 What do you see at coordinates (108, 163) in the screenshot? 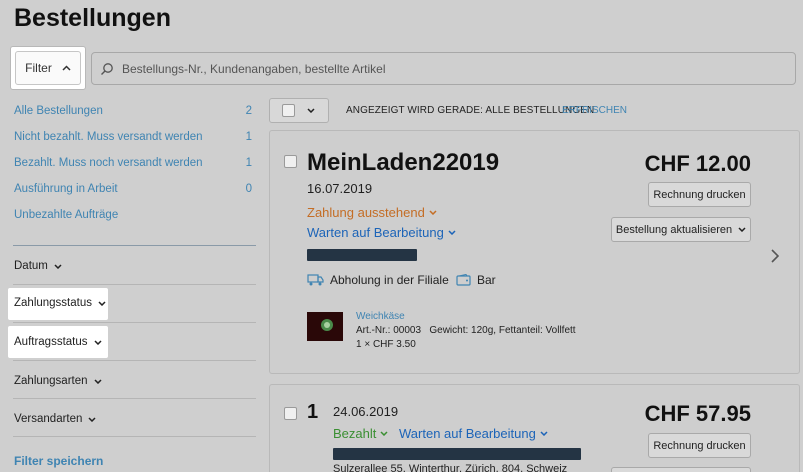
I see `sidebar-item-paid-to-ship: Bezahlt. Muss noch versandt werden` at bounding box center [108, 163].